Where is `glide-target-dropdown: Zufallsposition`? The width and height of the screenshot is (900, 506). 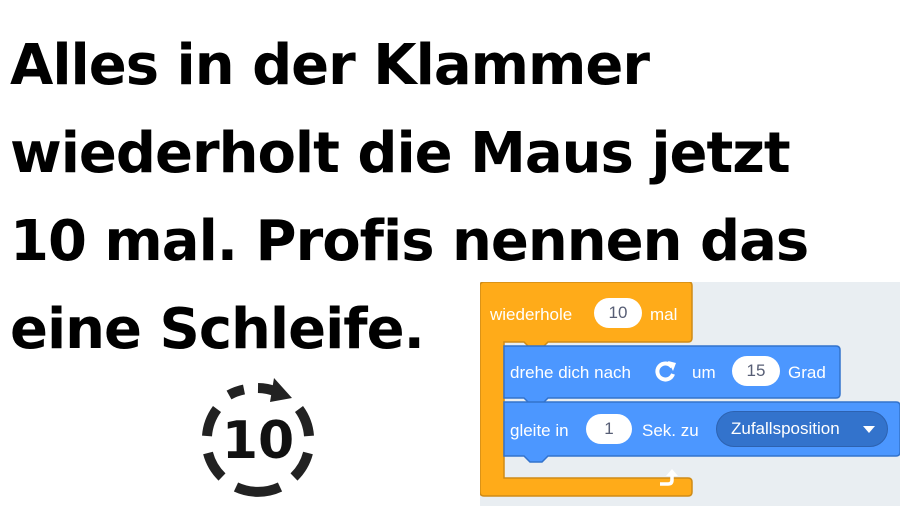
glide-target-dropdown: Zufallsposition is located at coordinates (802, 429).